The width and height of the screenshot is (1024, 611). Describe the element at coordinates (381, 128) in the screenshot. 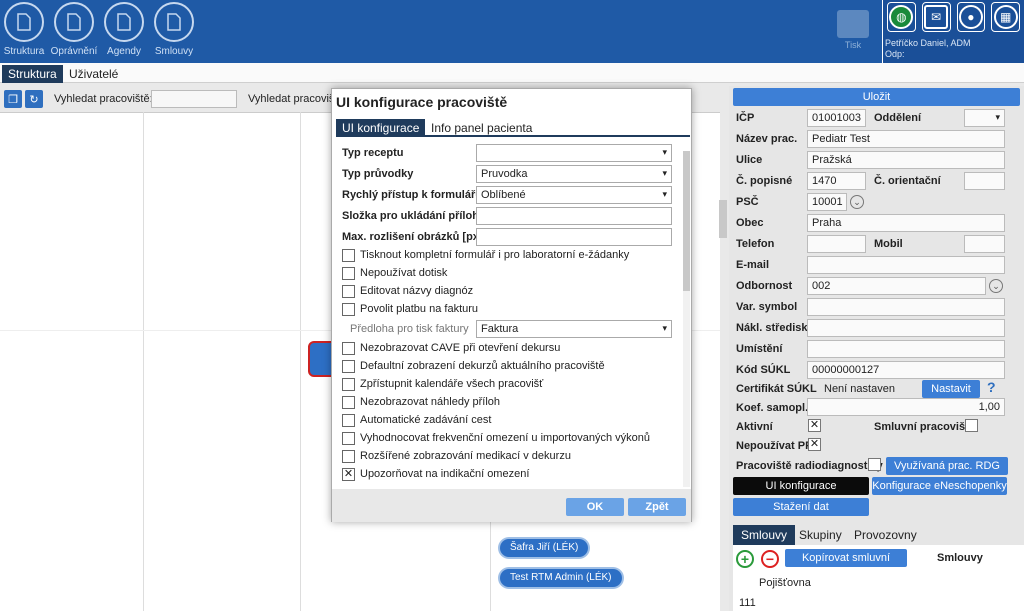

I see `tab-ui-konfigurace: UI konfigurace` at that location.